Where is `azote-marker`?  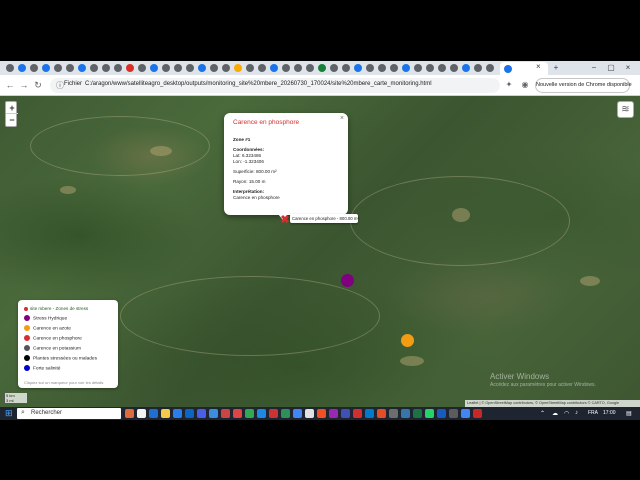
azote-marker is located at coordinates (407, 340).